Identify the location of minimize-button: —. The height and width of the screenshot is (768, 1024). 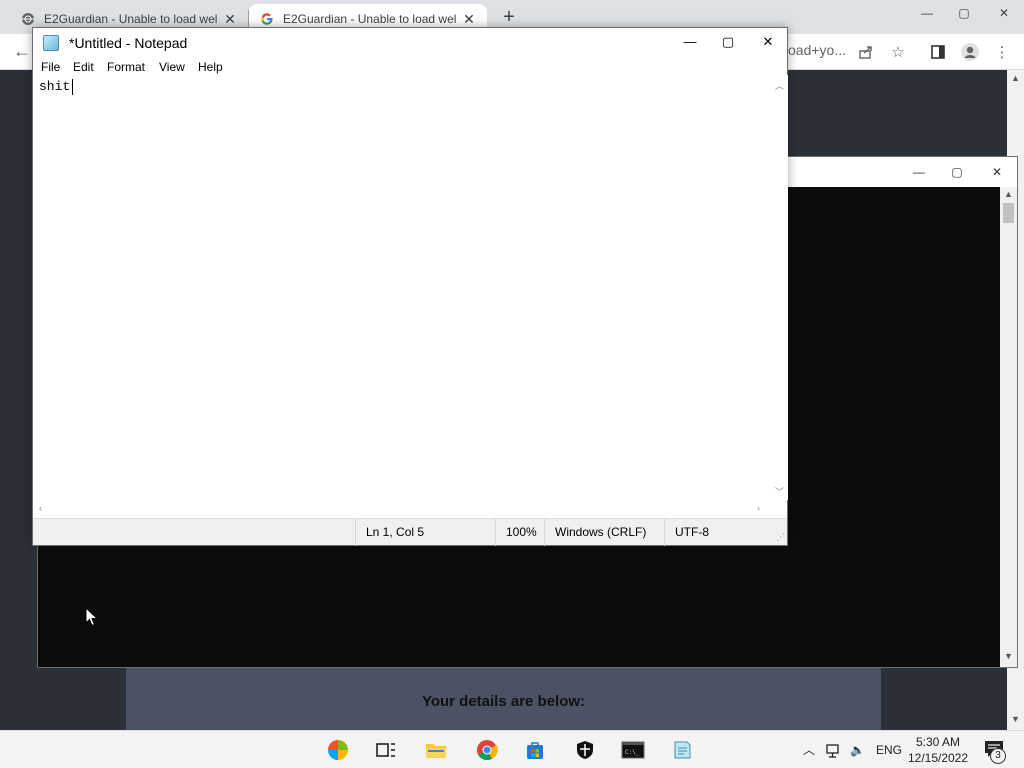
(690, 43).